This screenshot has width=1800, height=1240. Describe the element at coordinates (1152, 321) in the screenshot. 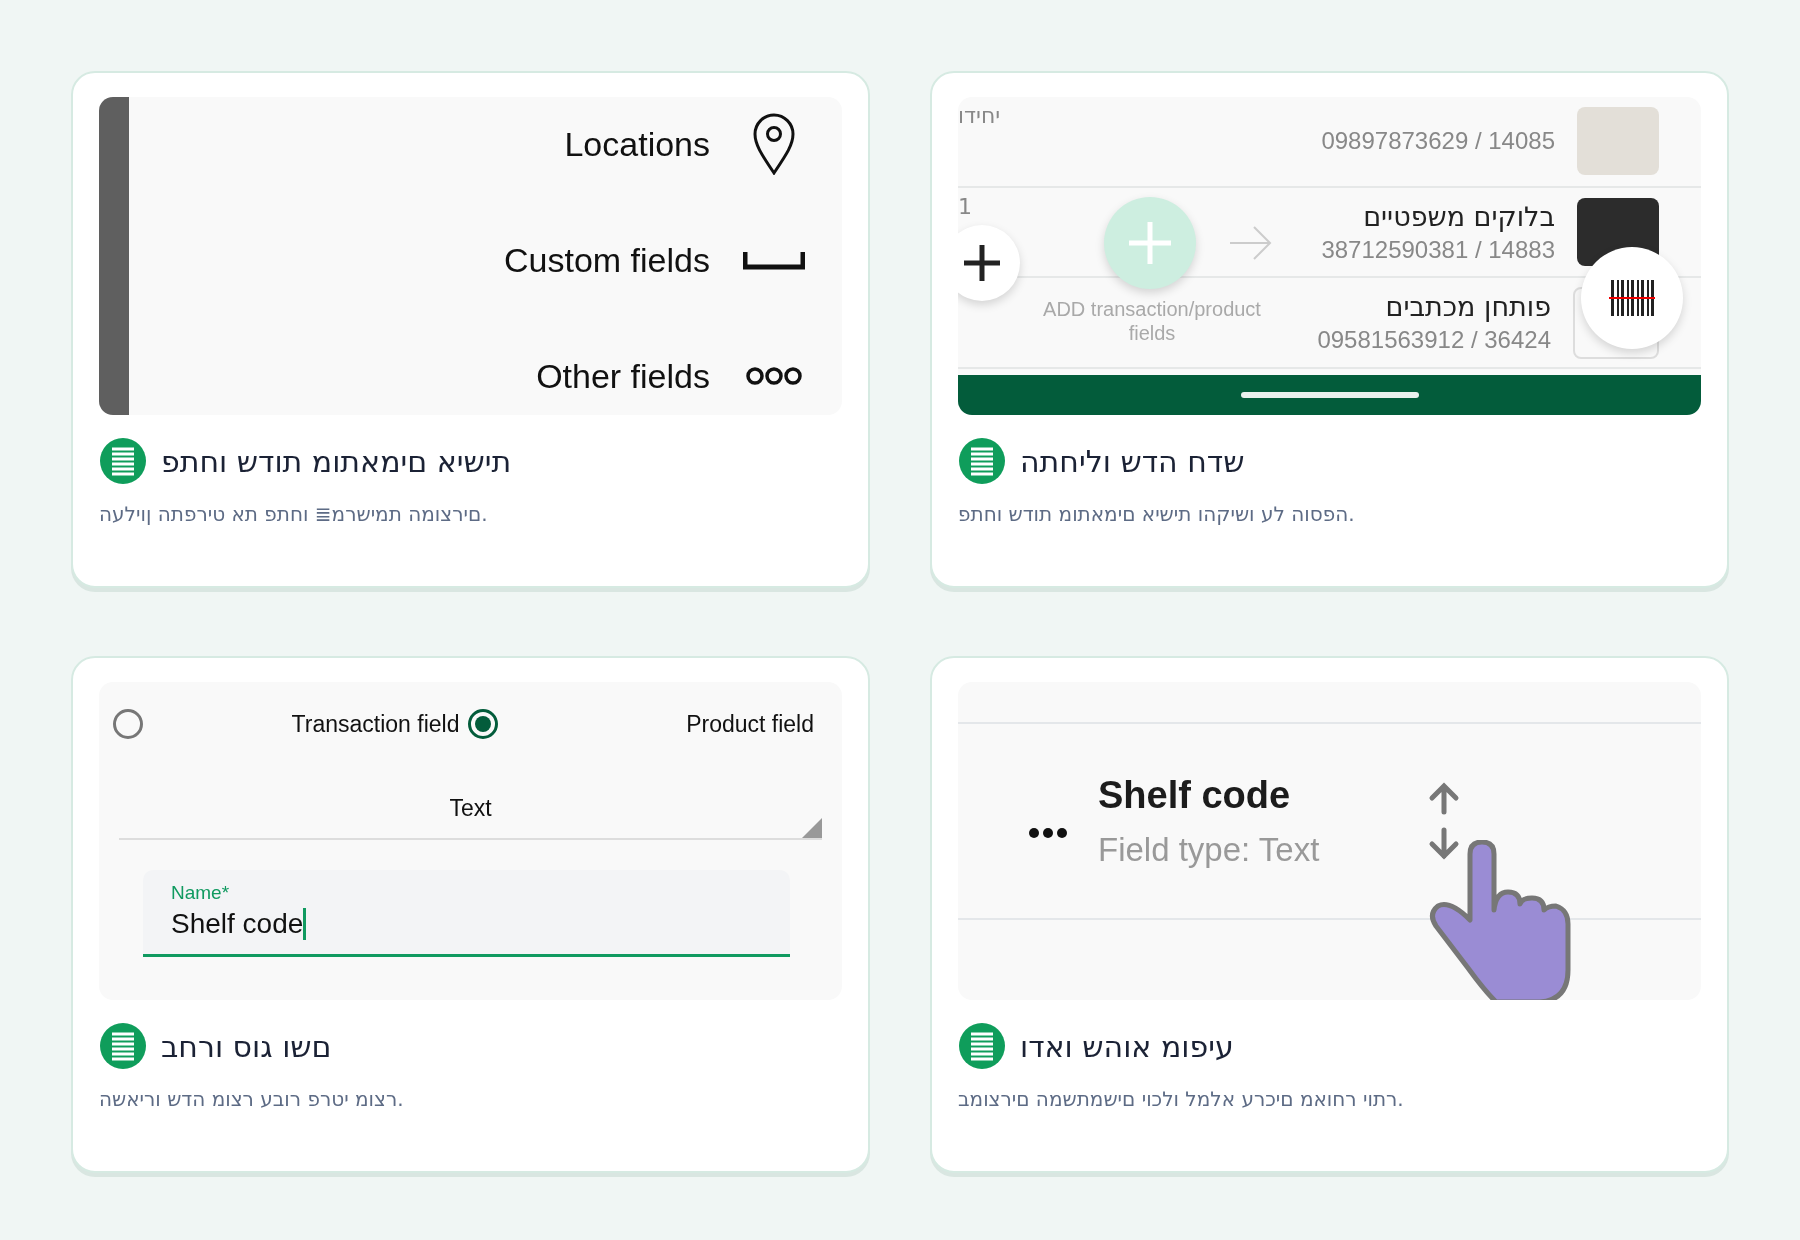

I see `hint-text: ADD transaction/product fields` at that location.